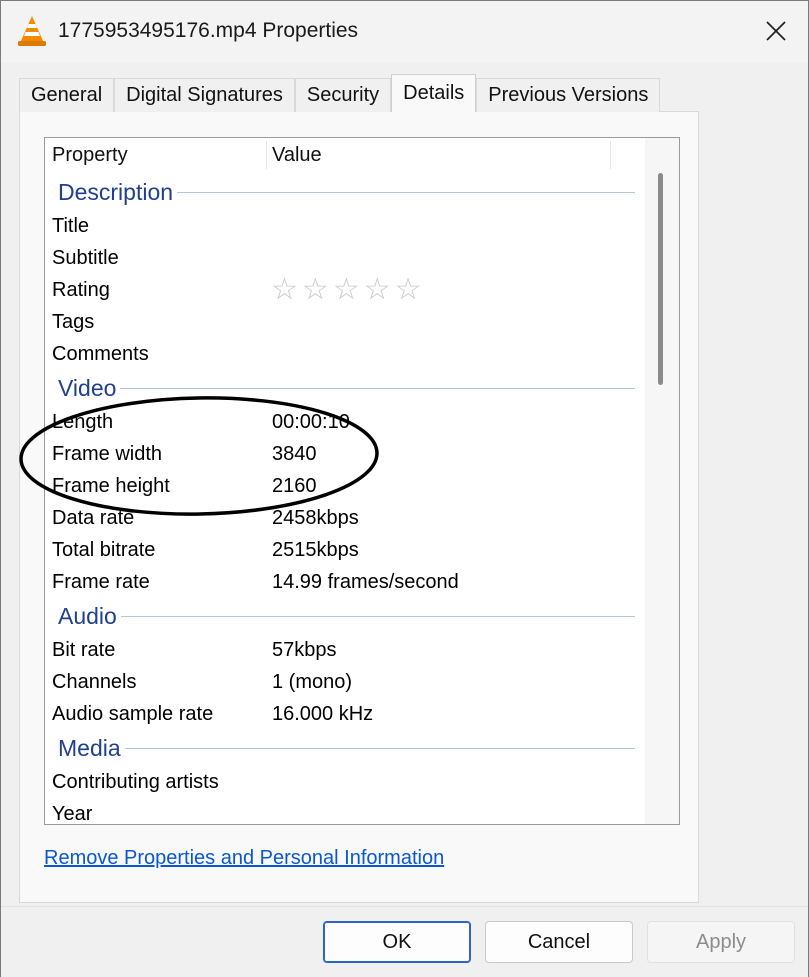 This screenshot has height=977, width=809. What do you see at coordinates (559, 942) in the screenshot?
I see `cancel-button: Cancel` at bounding box center [559, 942].